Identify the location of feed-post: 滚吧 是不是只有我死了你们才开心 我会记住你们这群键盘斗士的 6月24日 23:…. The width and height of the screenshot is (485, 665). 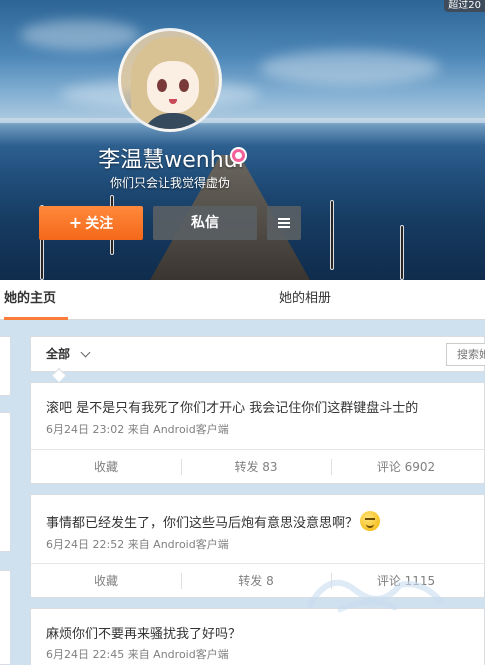
(257, 433).